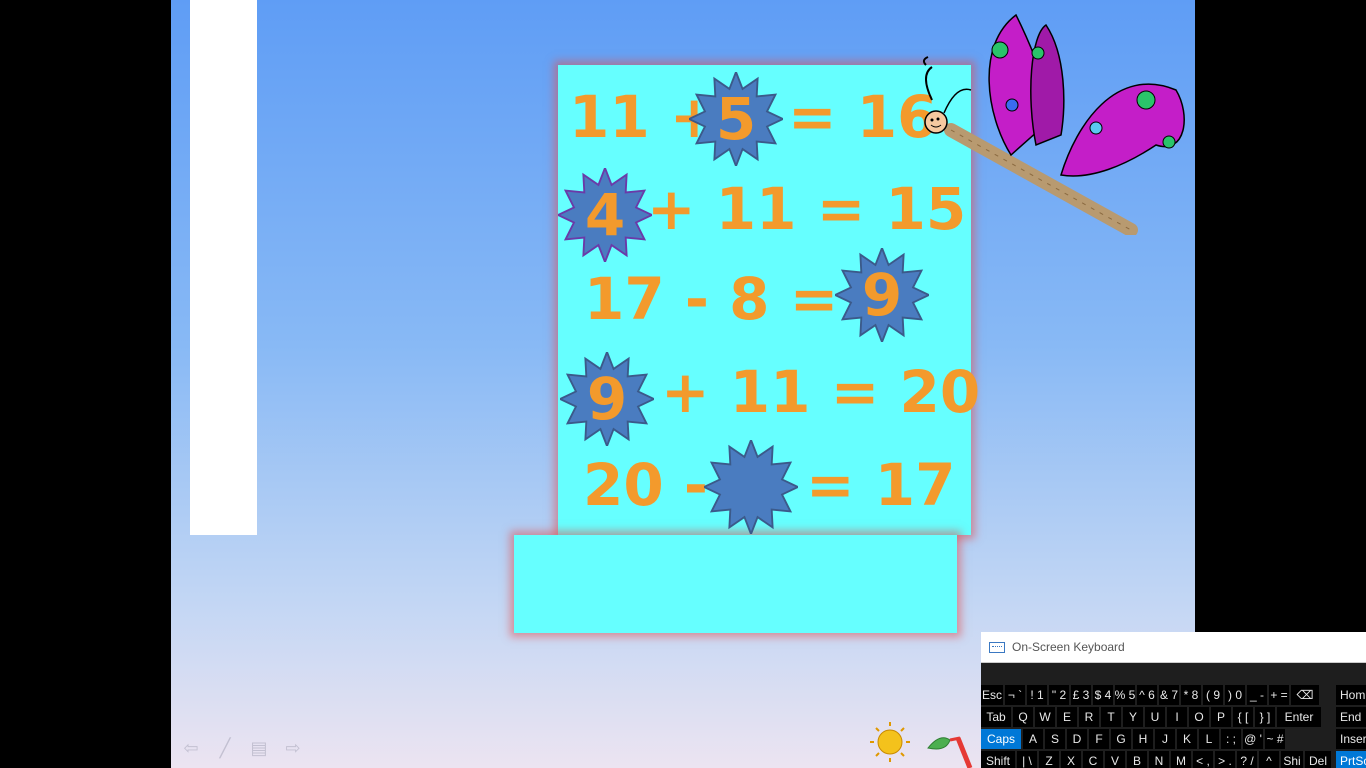  I want to click on key-6: ^ 6, so click(1147, 695).